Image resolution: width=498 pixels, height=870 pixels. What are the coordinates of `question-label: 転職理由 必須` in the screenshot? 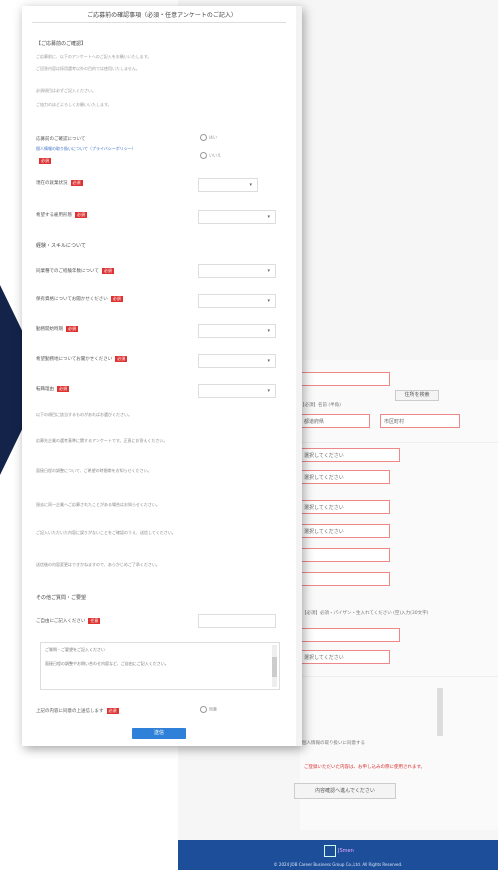 It's located at (52, 389).